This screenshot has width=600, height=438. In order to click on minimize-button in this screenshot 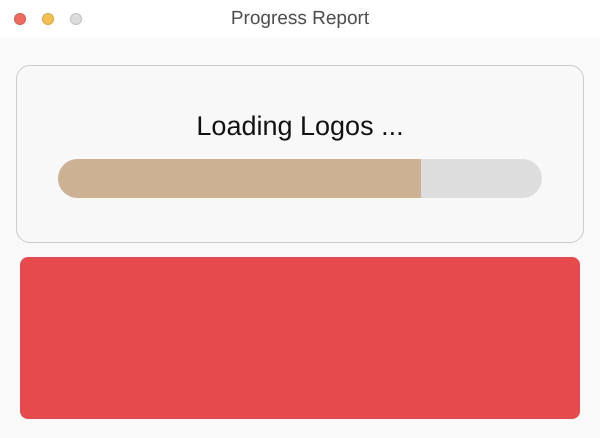, I will do `click(48, 19)`.